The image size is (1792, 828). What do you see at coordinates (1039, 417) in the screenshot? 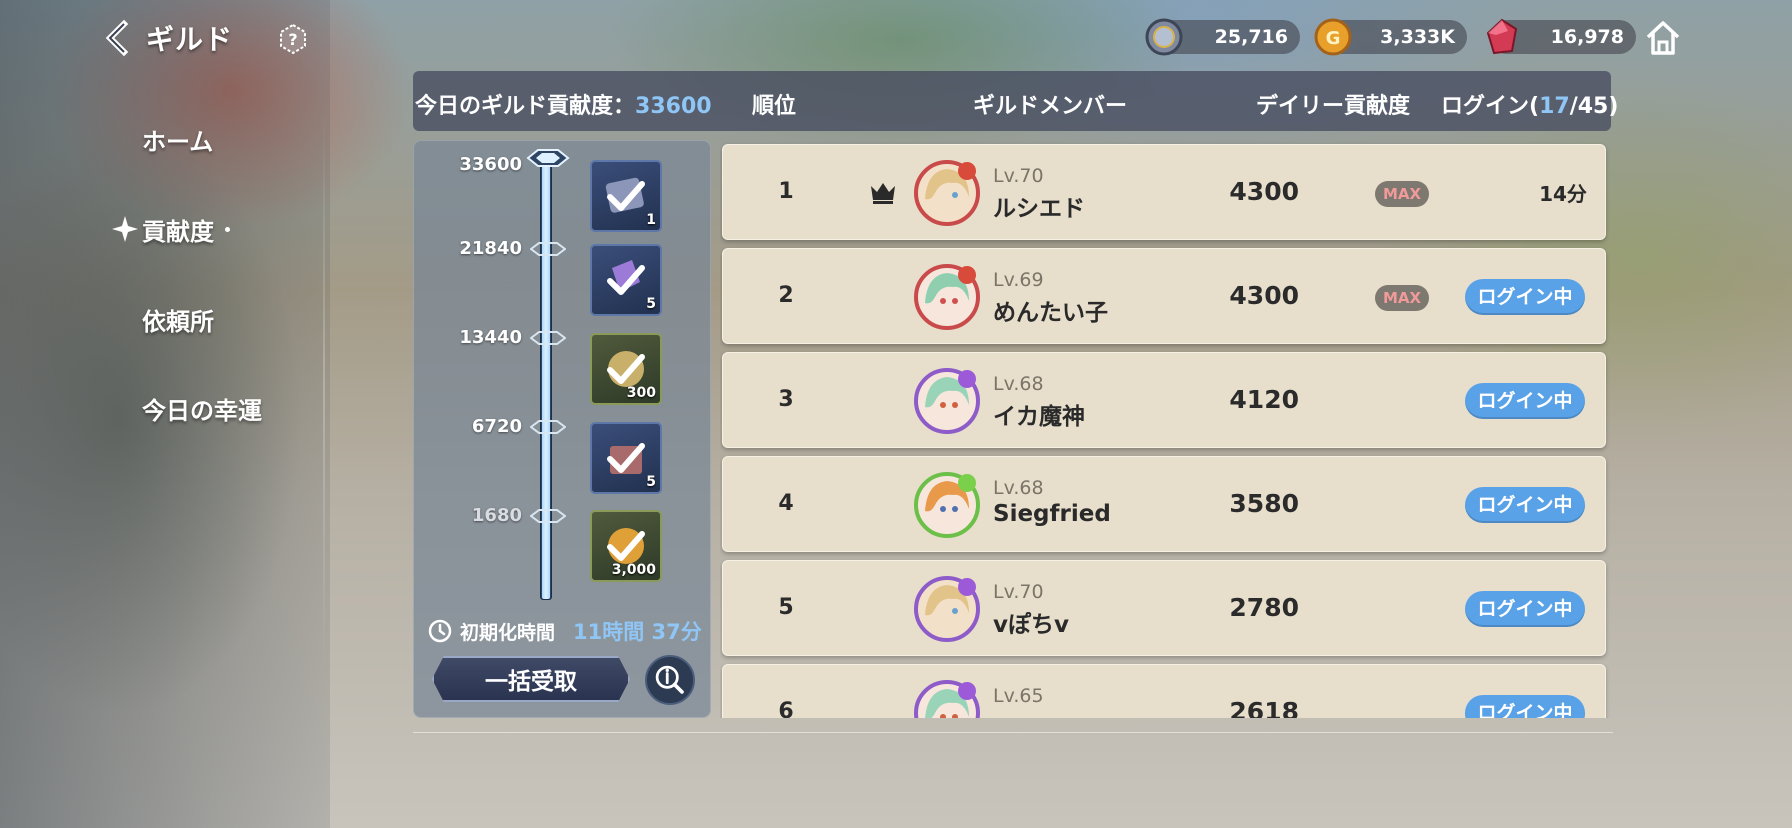
I see `member-name: イカ魔神` at bounding box center [1039, 417].